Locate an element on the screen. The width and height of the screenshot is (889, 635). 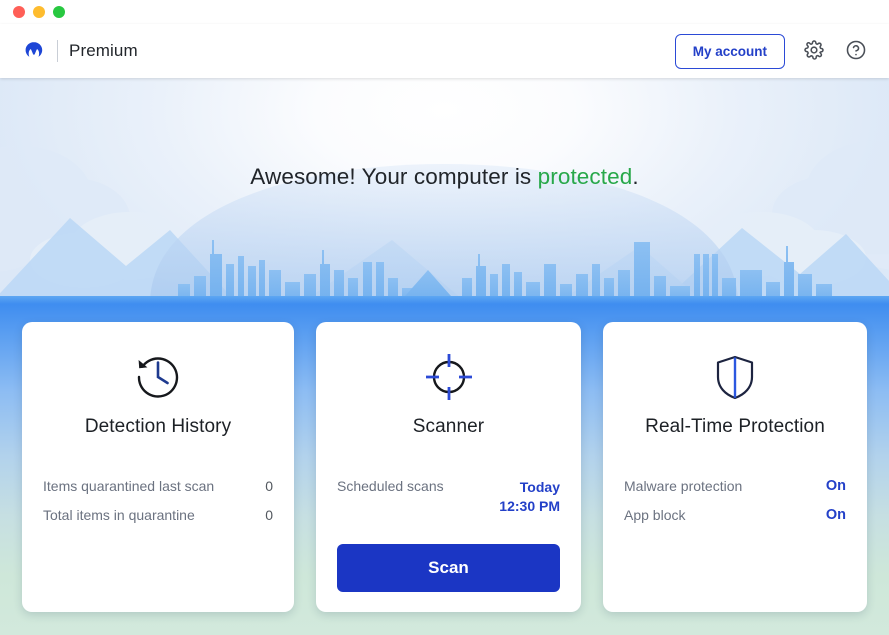
window-titlebar is located at coordinates (444, 12).